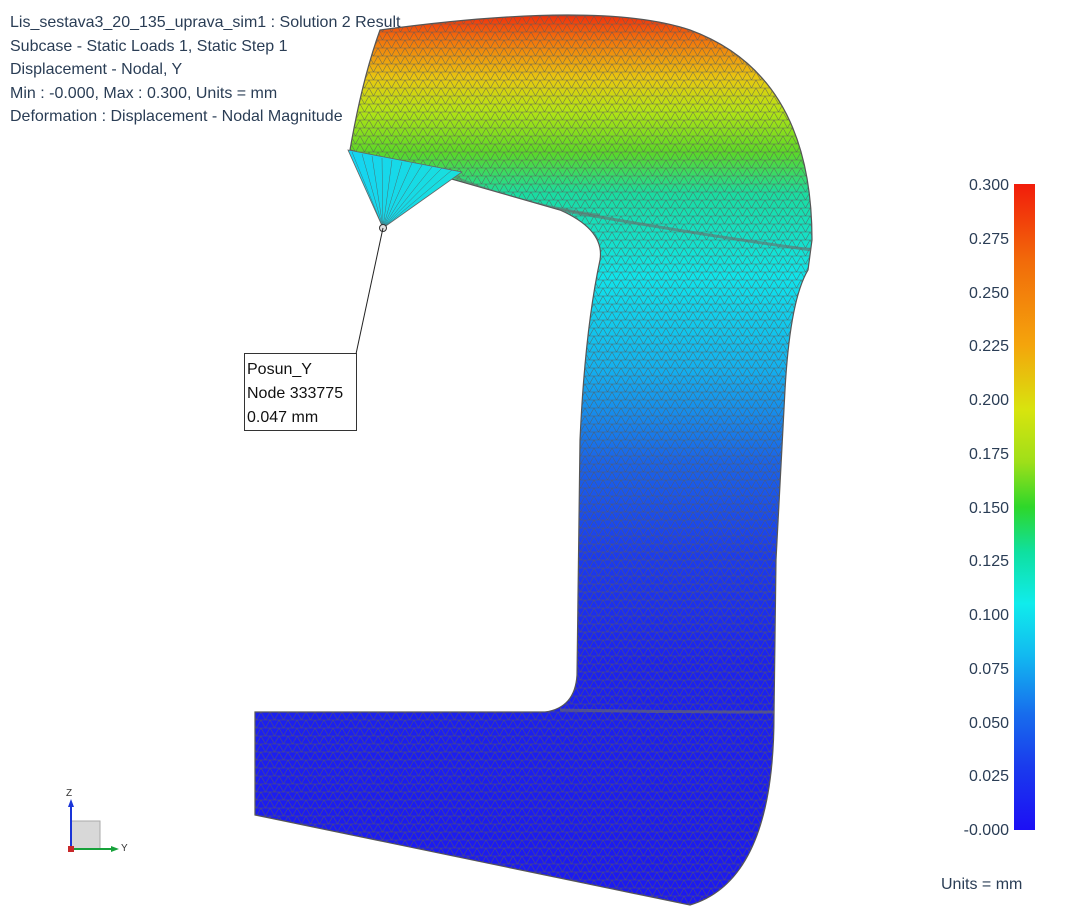  What do you see at coordinates (988, 454) in the screenshot?
I see `legend-value: 0.175` at bounding box center [988, 454].